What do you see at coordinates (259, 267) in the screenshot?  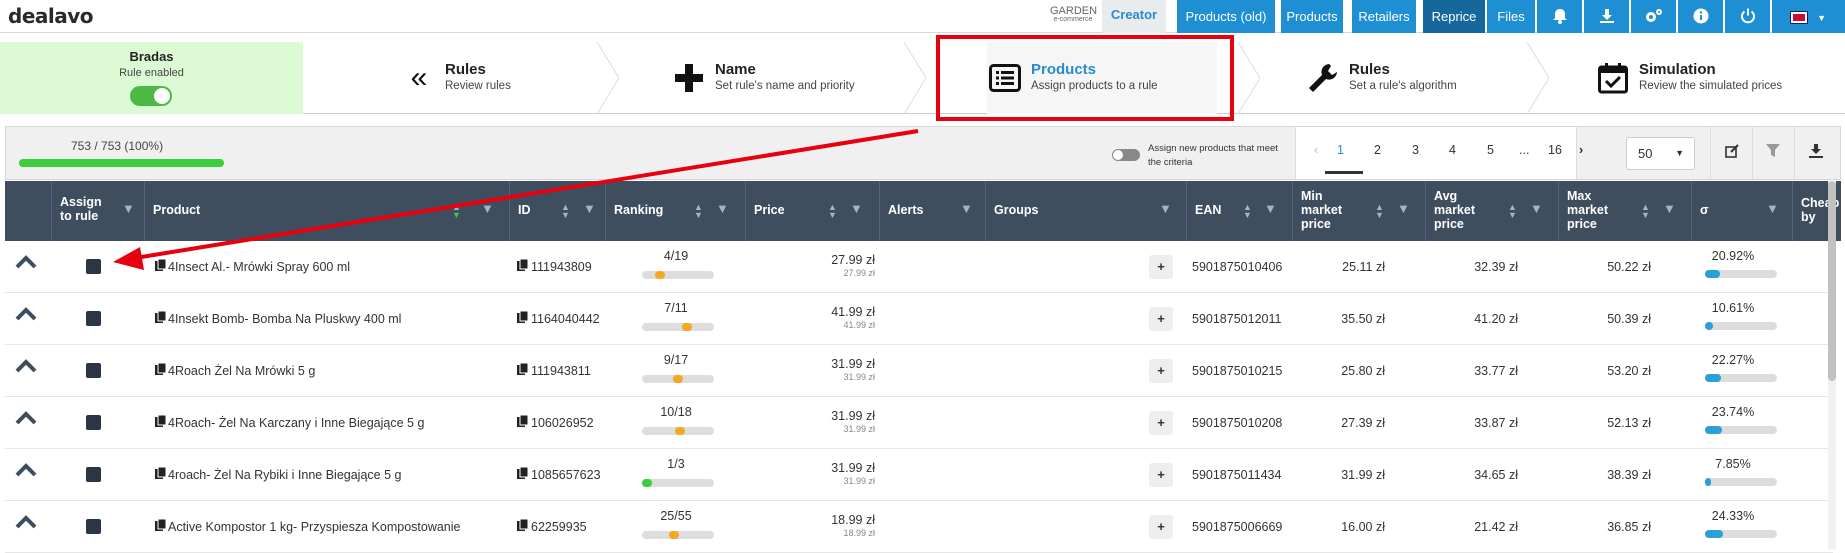 I see `product-name: 4Insect Al.- Mrówki Spray 600 ml` at bounding box center [259, 267].